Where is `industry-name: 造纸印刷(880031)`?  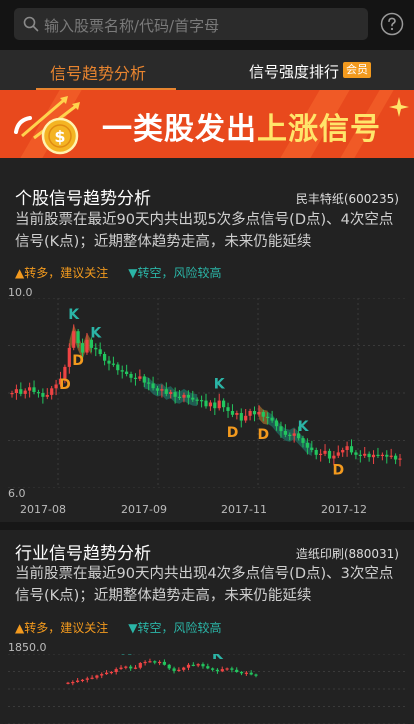
industry-name: 造纸印刷(880031) is located at coordinates (347, 553).